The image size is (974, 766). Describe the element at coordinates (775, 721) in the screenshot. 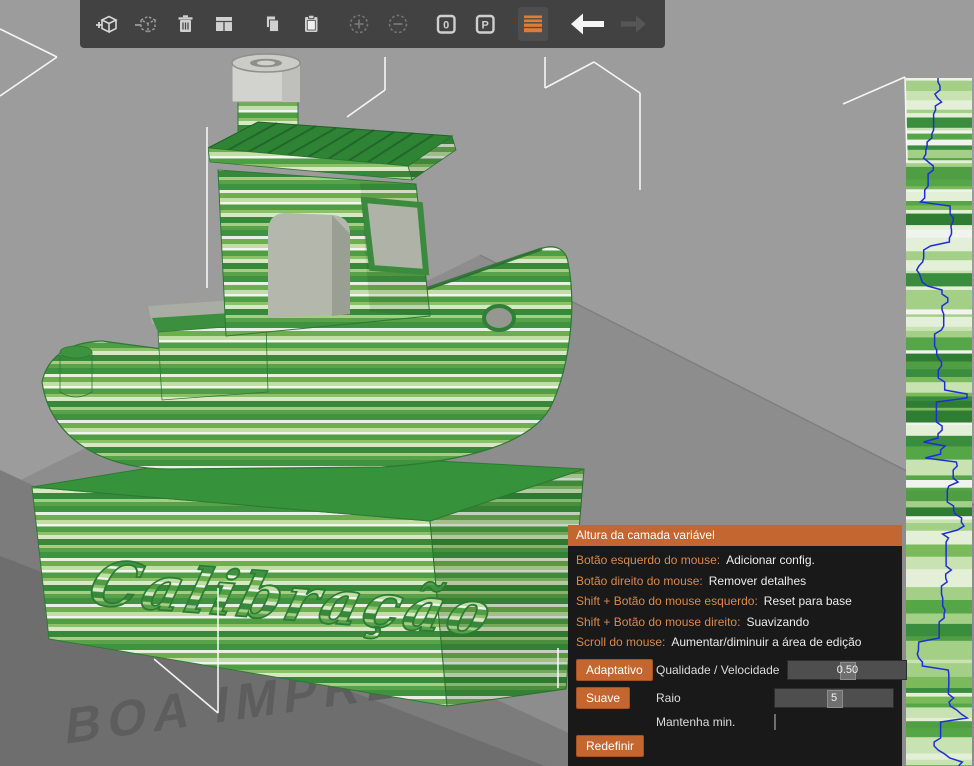

I see `keep-min-checkbox` at that location.